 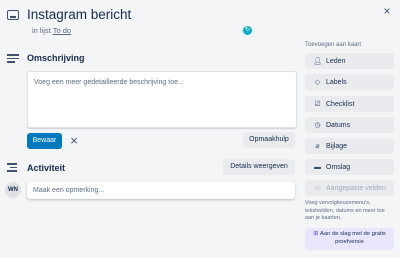 I want to click on sidebar-item-bijlage: ⌀ Bijlage, so click(x=349, y=146).